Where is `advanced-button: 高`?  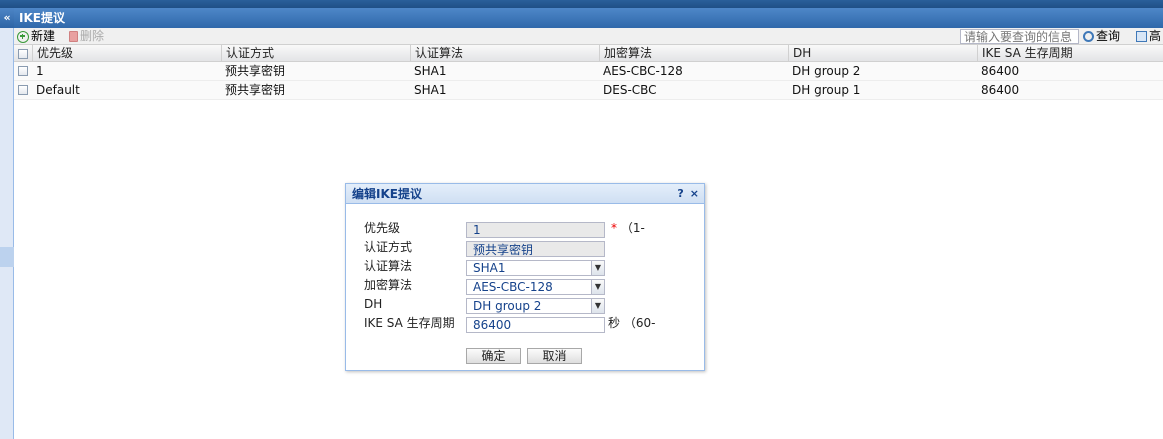 advanced-button: 高 is located at coordinates (1148, 36).